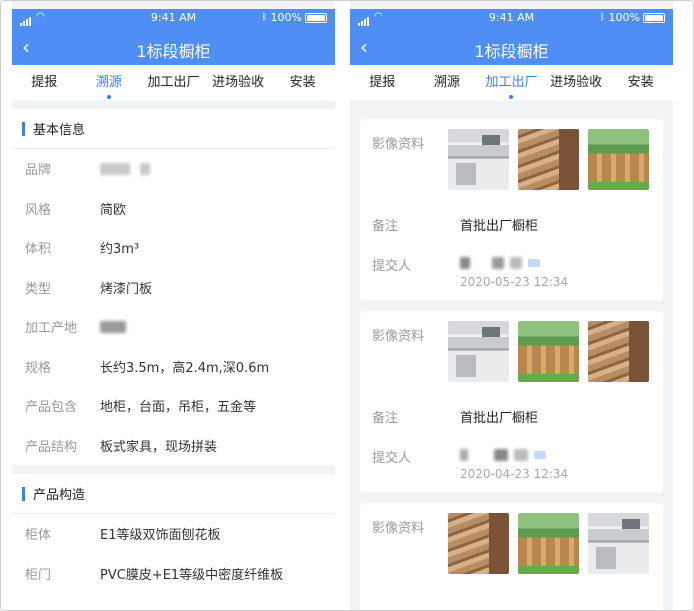  I want to click on row-label: 体积, so click(38, 250).